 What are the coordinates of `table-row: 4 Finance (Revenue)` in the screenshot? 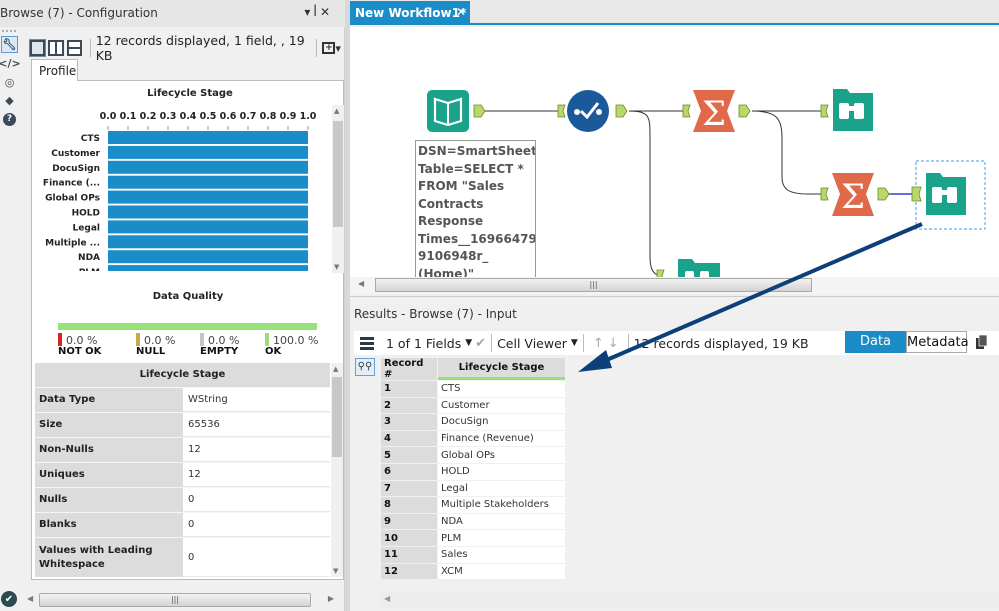 It's located at (473, 438).